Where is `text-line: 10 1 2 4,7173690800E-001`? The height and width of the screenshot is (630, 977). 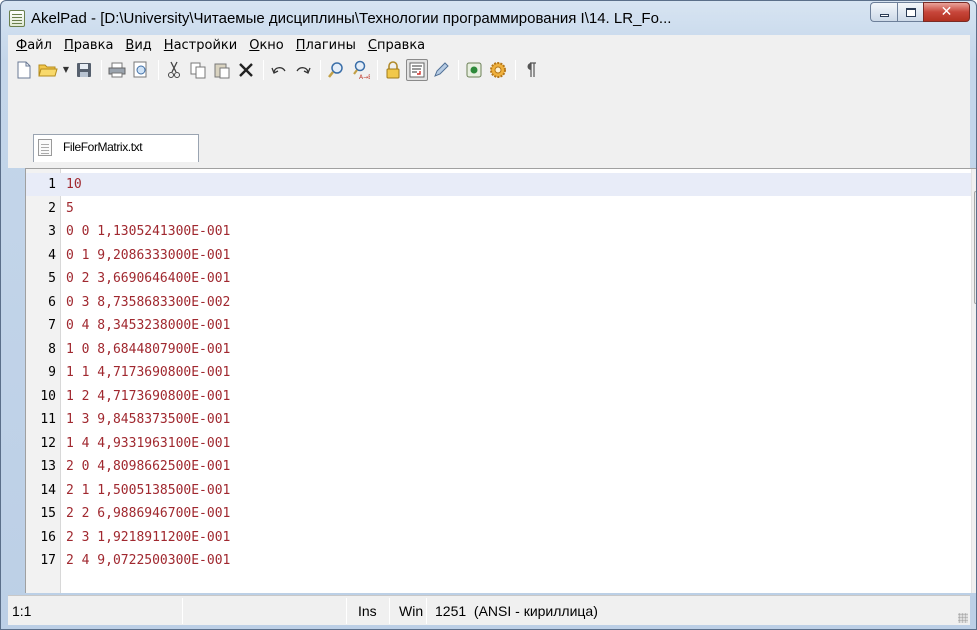 text-line: 10 1 2 4,7173690800E-001 is located at coordinates (498, 396).